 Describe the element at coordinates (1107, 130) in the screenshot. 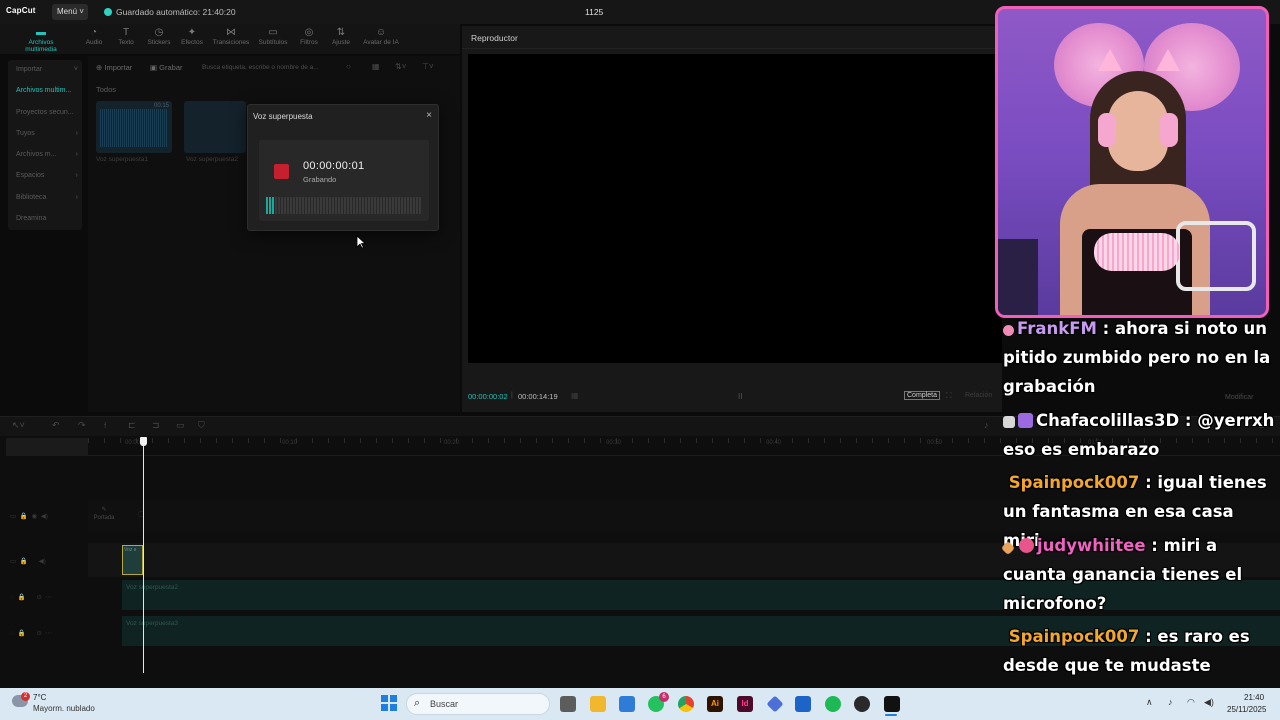

I see `headphone` at that location.